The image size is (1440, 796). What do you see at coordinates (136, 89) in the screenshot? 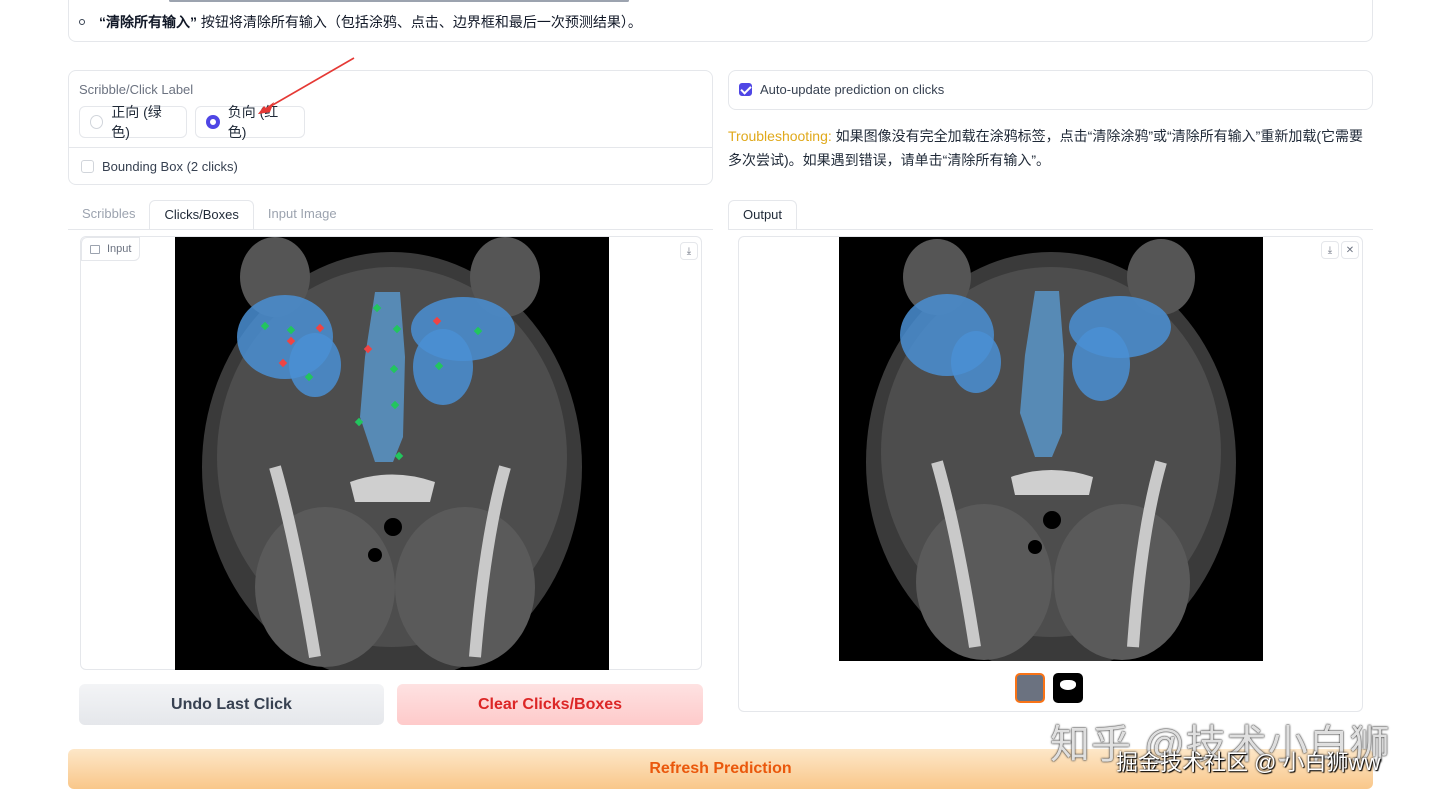
I see `label-title: Scribble/Click Label` at bounding box center [136, 89].